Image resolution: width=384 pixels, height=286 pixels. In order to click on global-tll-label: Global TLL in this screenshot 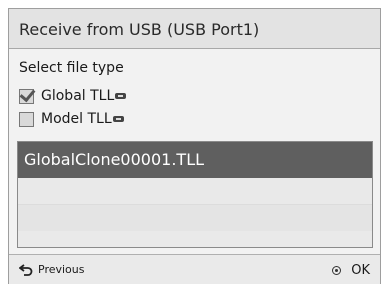, I will do `click(78, 96)`.